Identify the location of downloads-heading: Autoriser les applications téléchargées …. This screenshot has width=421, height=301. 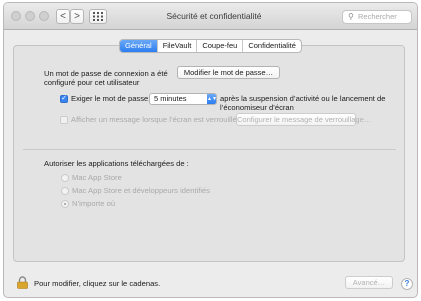
(116, 163).